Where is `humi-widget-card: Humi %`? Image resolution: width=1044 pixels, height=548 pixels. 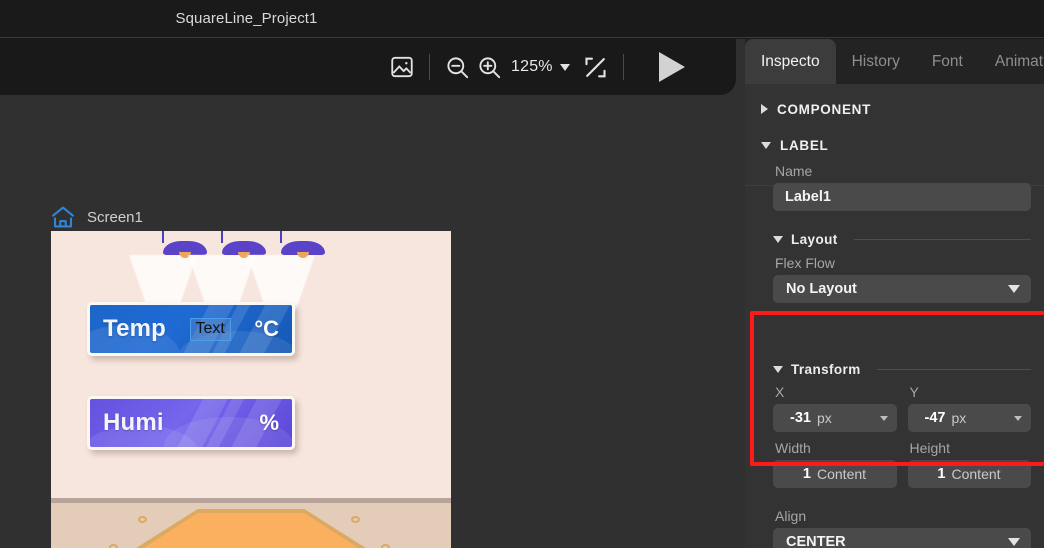
humi-widget-card: Humi % is located at coordinates (191, 423).